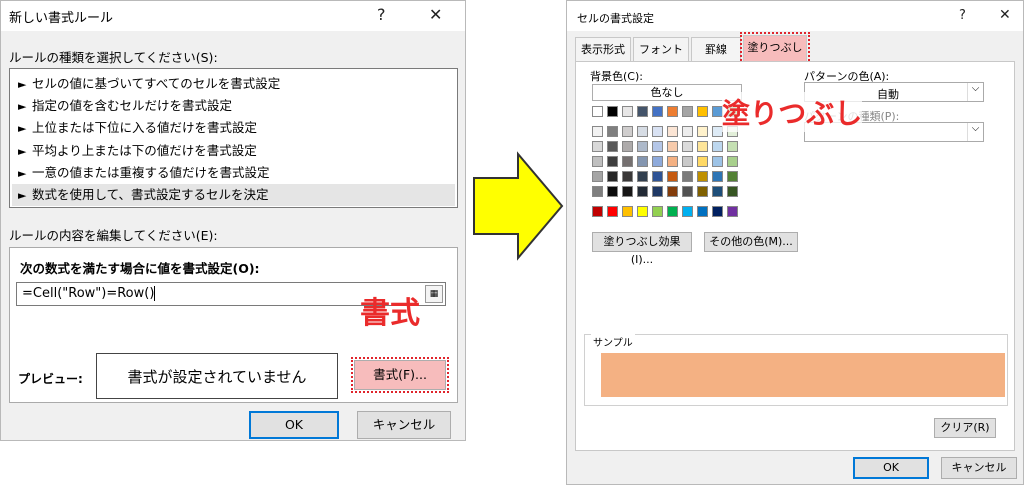  What do you see at coordinates (233, 128) in the screenshot?
I see `list-item: ► 上位または下位に入る値だけを書式設定` at bounding box center [233, 128].